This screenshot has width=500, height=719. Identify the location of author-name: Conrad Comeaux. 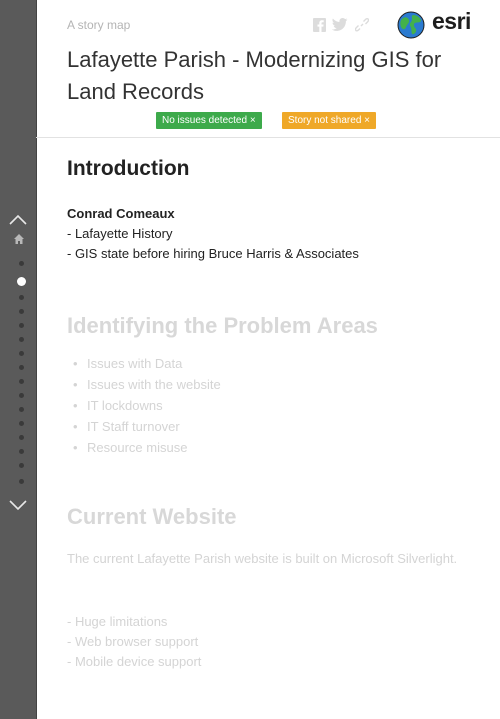
(121, 213).